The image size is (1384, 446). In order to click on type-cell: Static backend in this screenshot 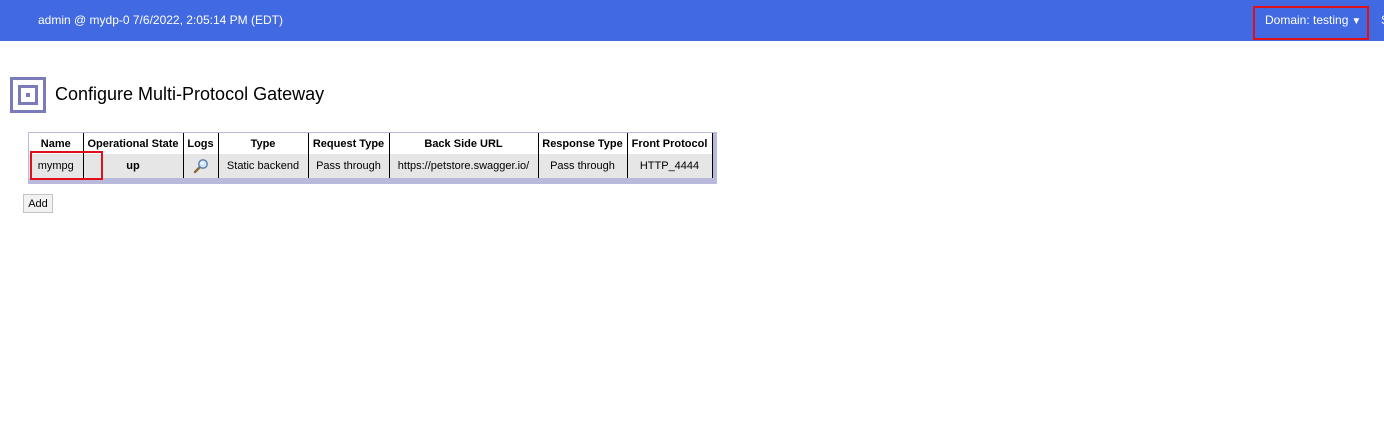, I will do `click(263, 166)`.